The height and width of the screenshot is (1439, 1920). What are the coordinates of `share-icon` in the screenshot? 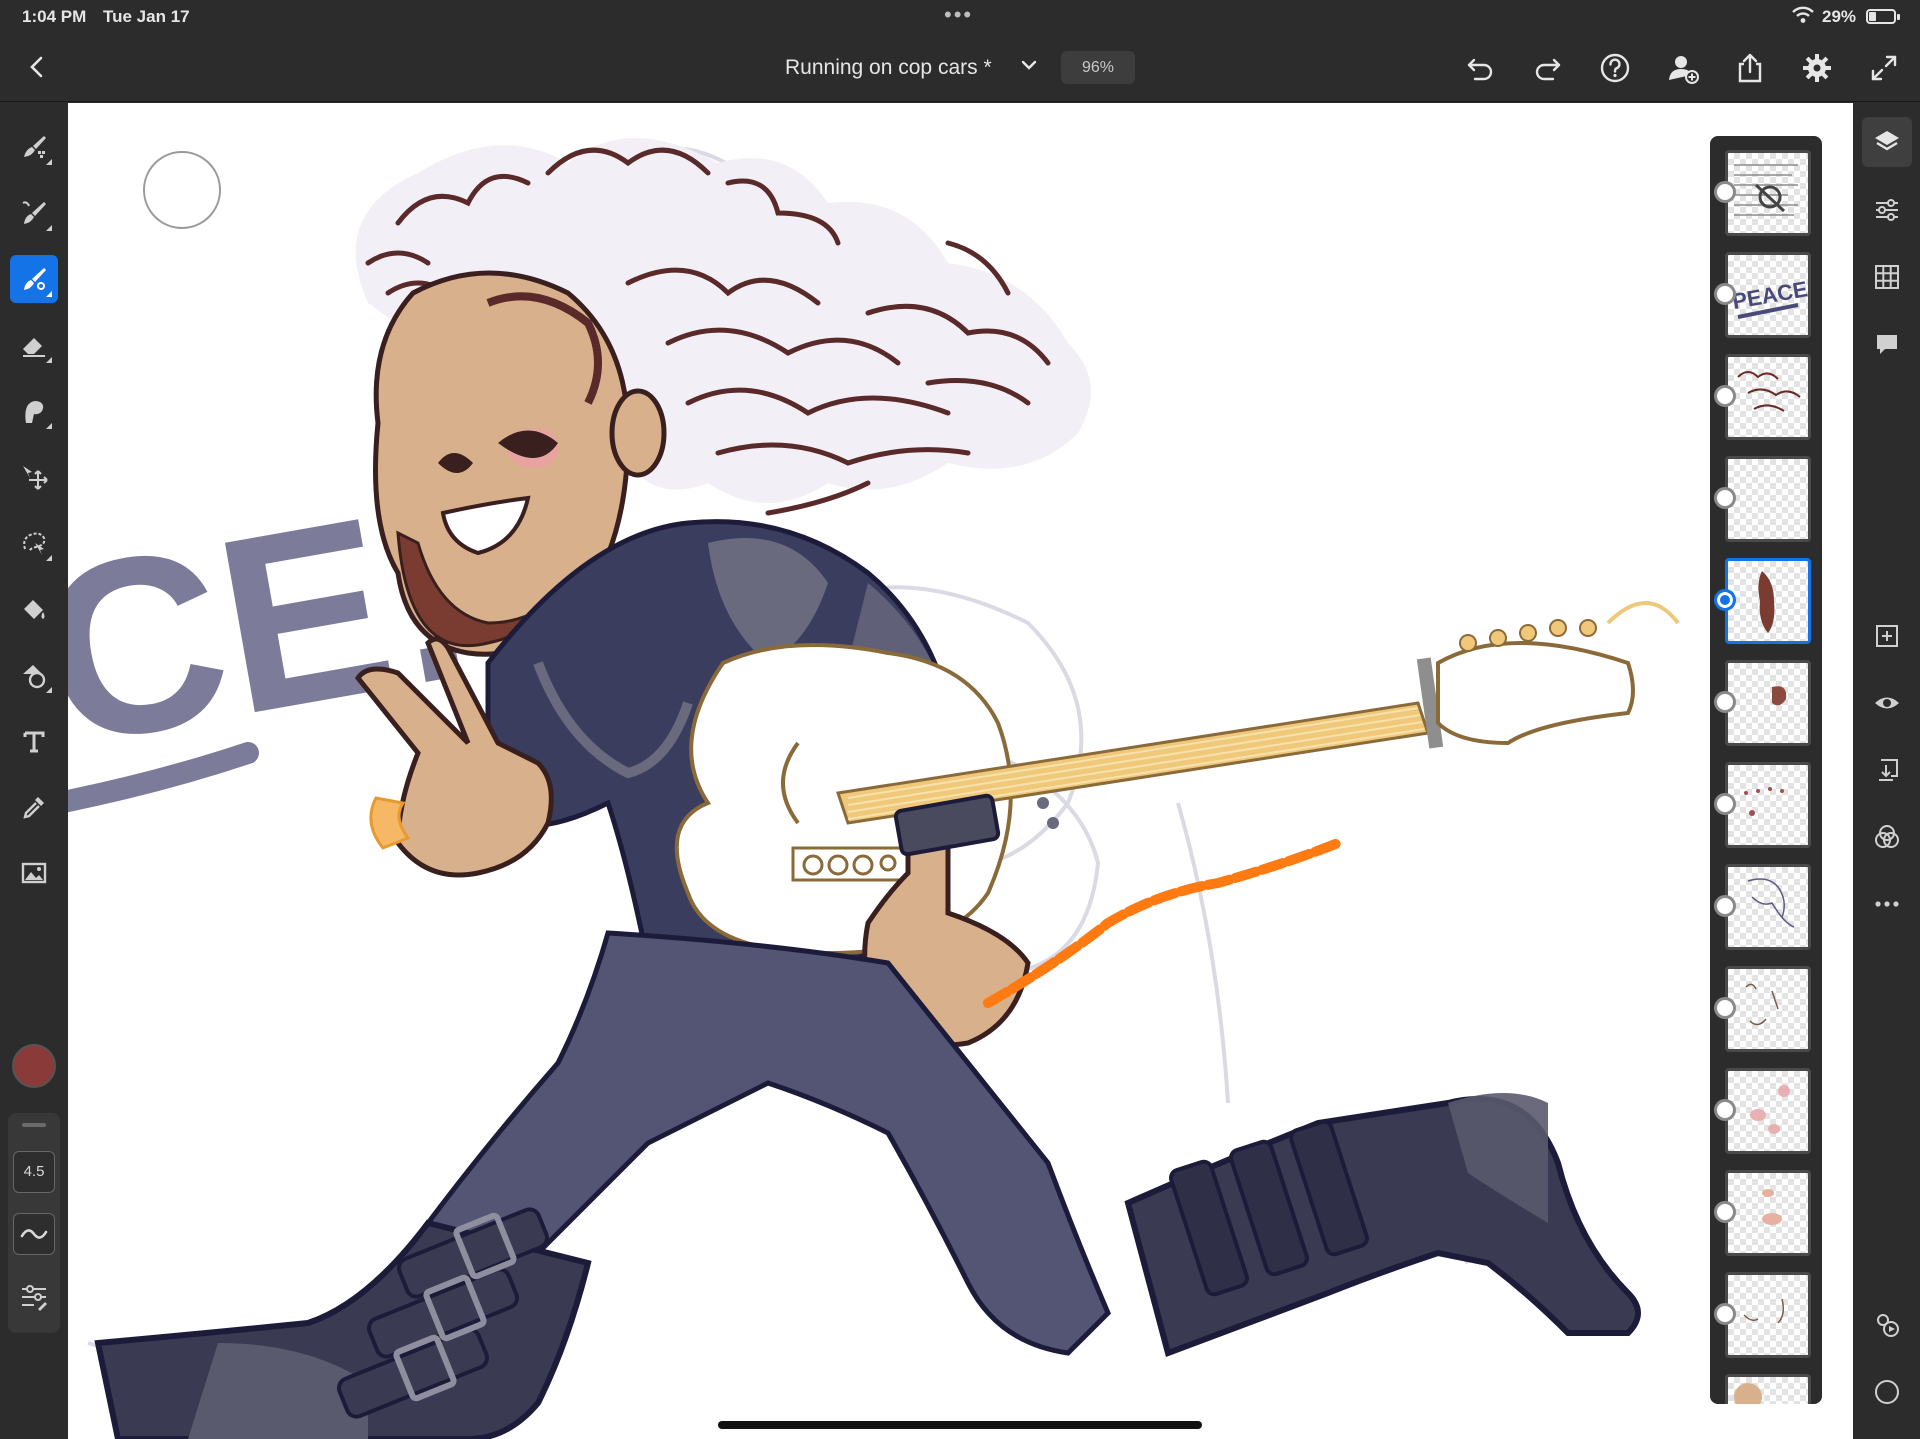 It's located at (1750, 68).